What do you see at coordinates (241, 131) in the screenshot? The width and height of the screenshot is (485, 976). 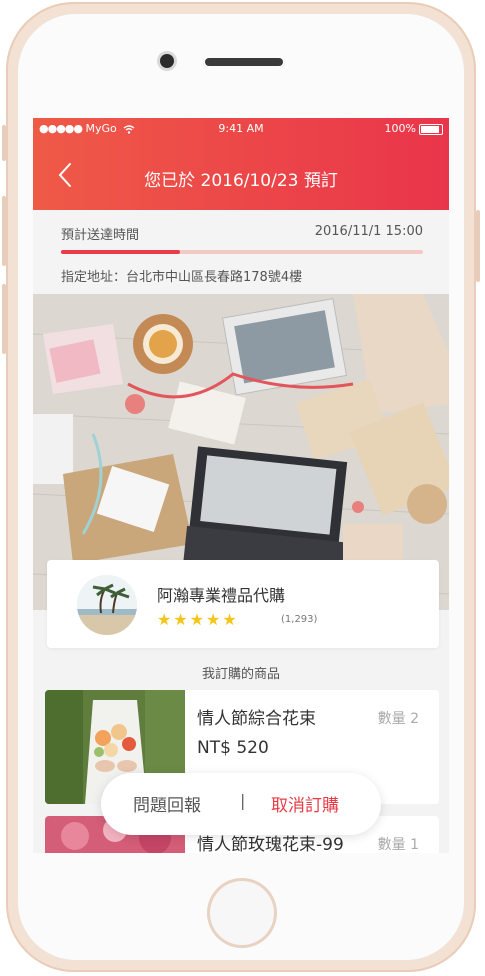 I see `status-bar: ●●●●● MyGo 9:41 AM 100%` at bounding box center [241, 131].